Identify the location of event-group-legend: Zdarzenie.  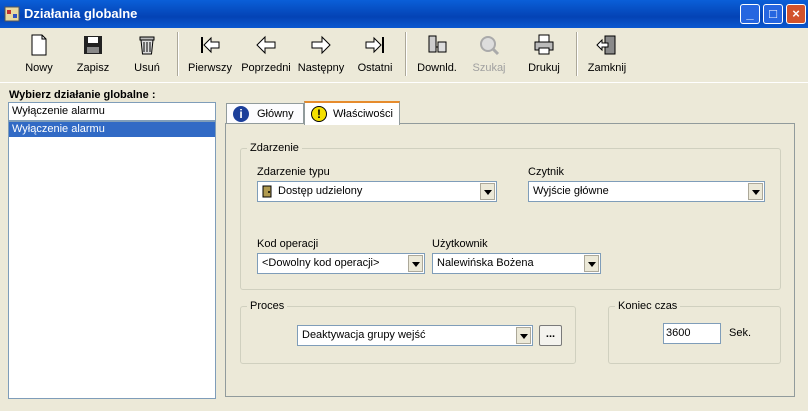
(274, 148).